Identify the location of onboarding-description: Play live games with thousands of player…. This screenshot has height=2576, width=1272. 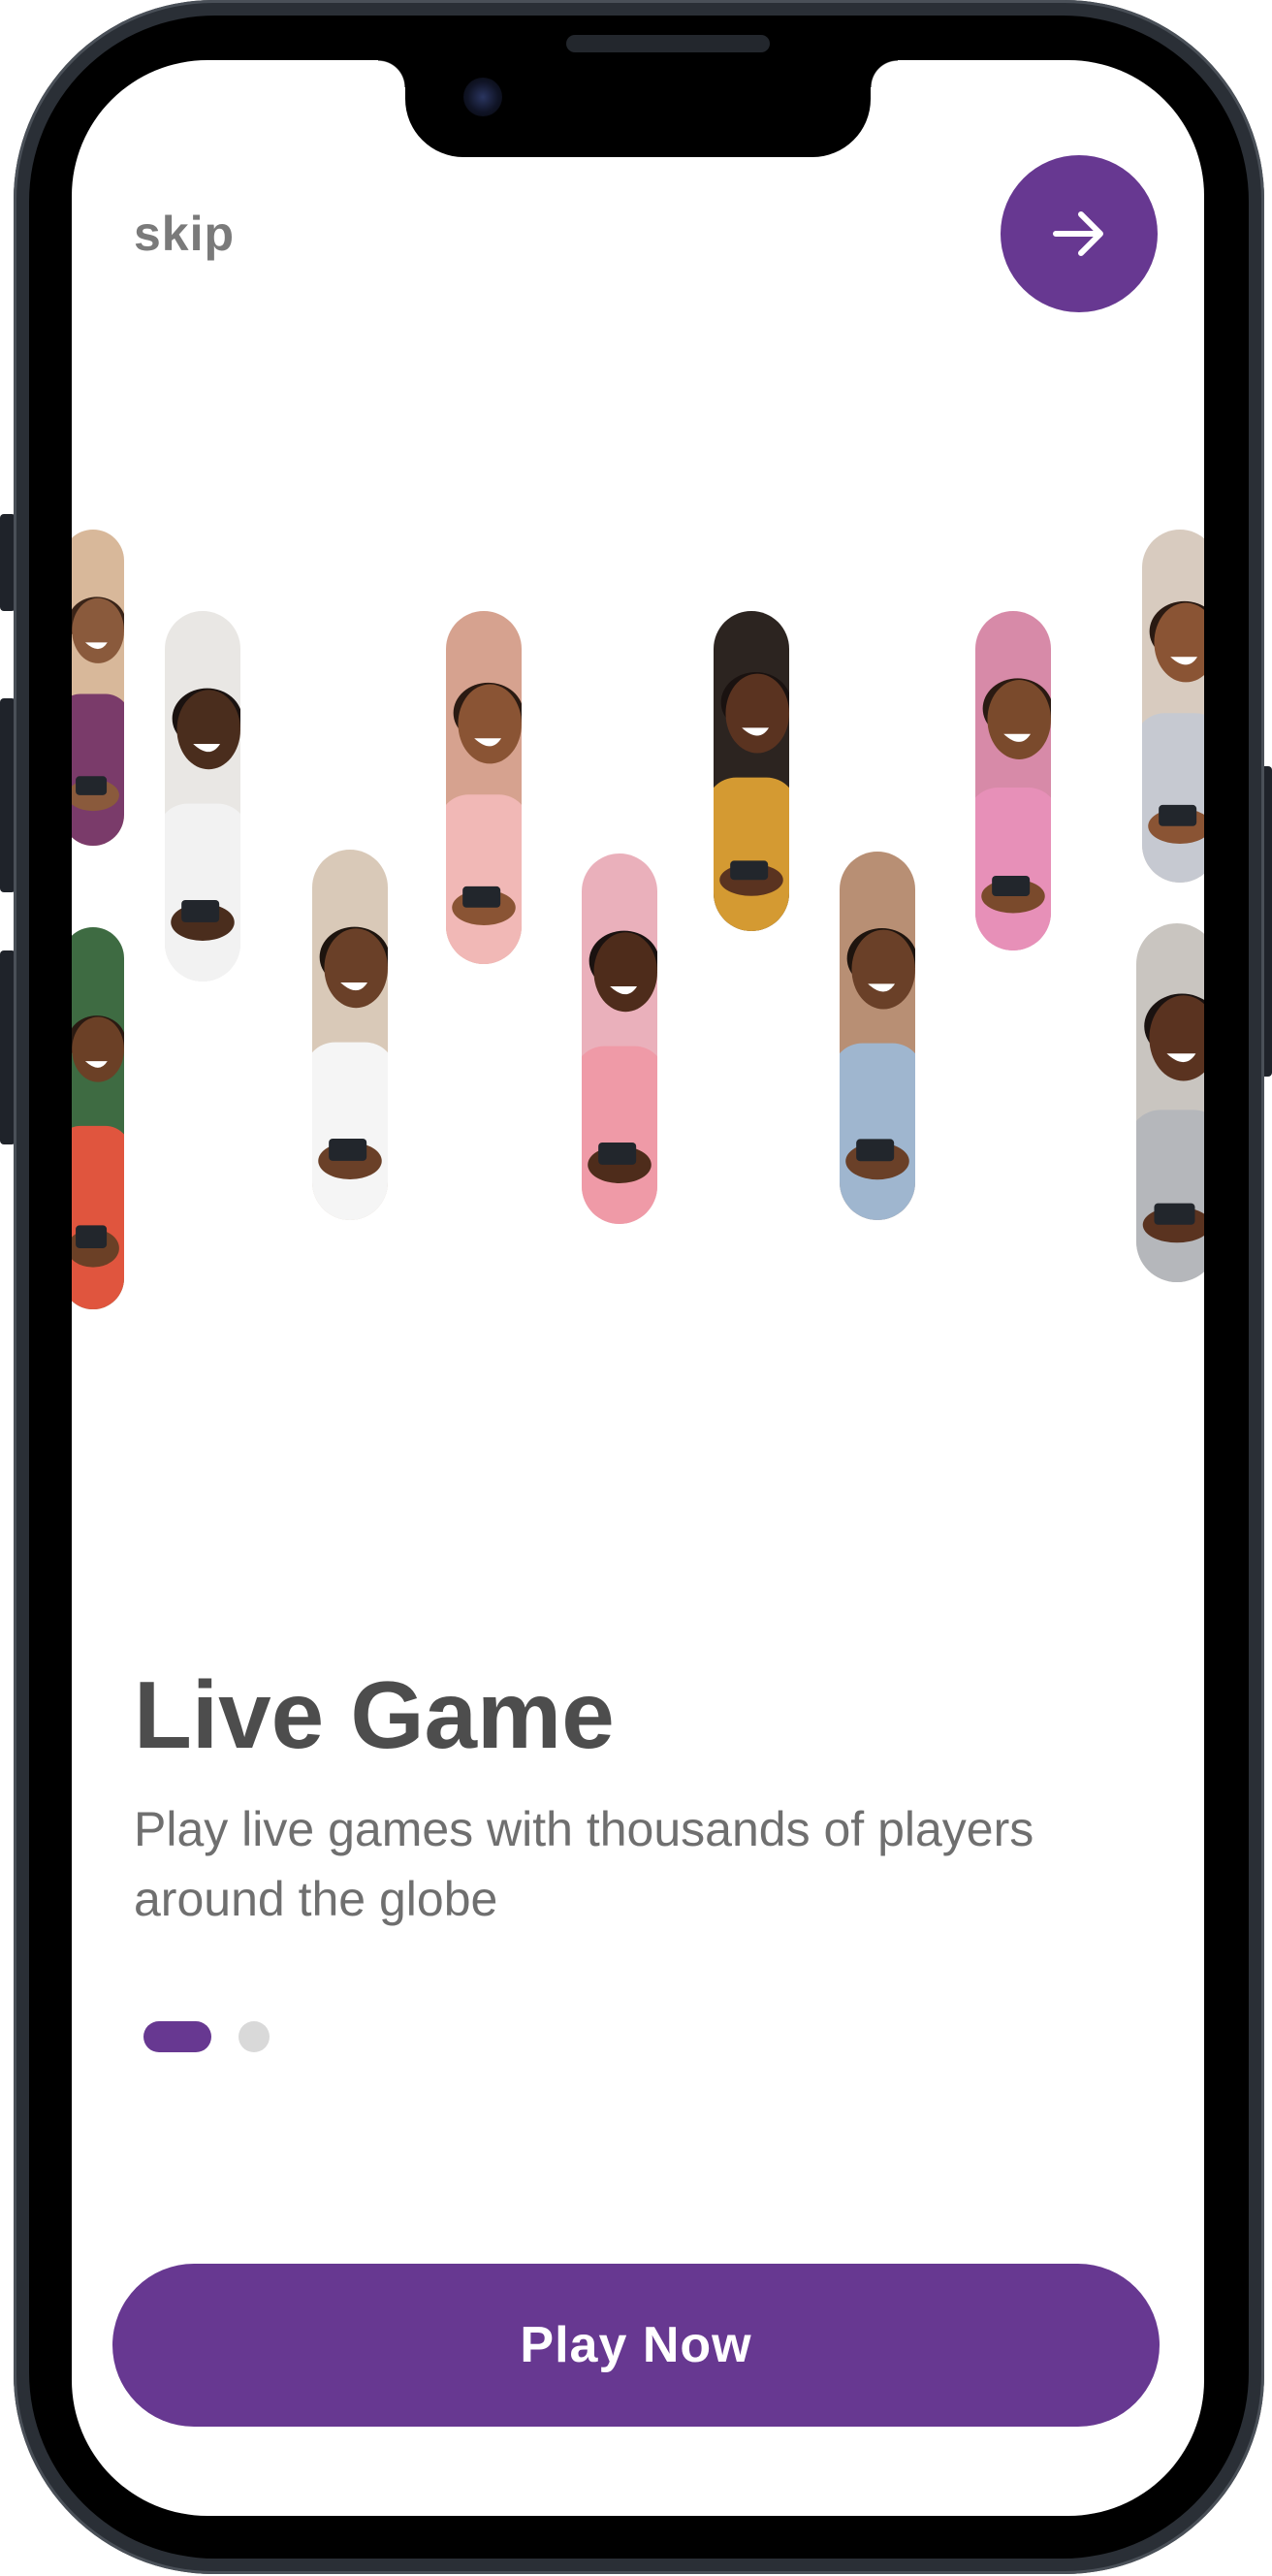
(584, 1864).